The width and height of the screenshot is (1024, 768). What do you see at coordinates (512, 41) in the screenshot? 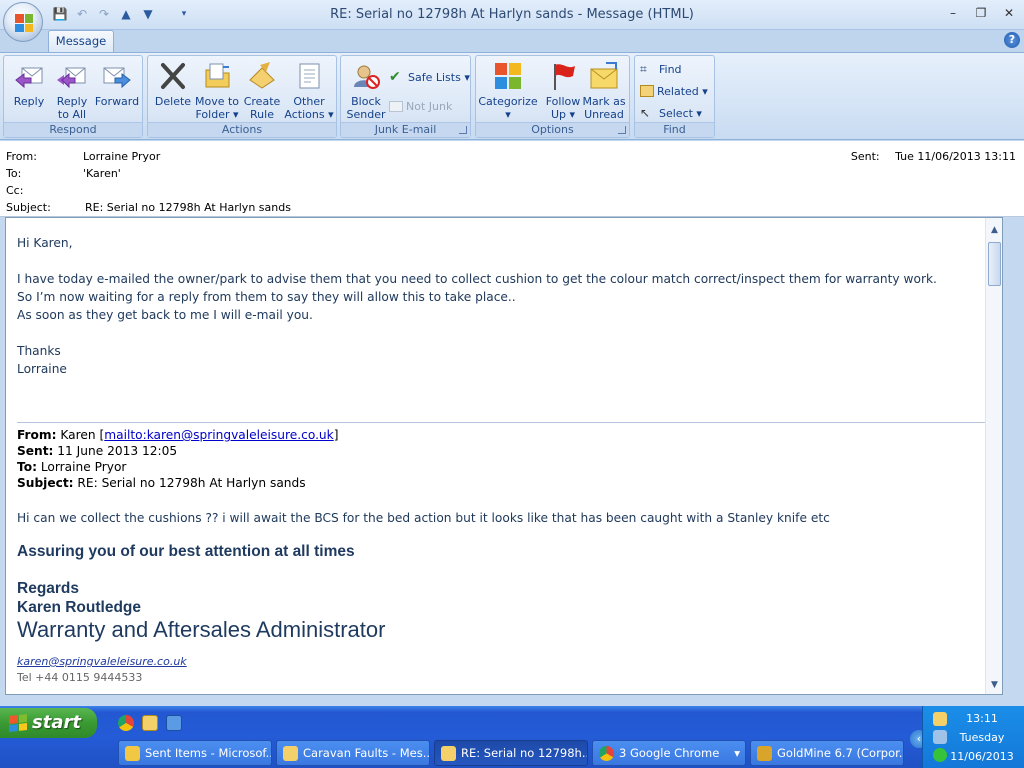
I see `ribbon-tab-row: Message` at bounding box center [512, 41].